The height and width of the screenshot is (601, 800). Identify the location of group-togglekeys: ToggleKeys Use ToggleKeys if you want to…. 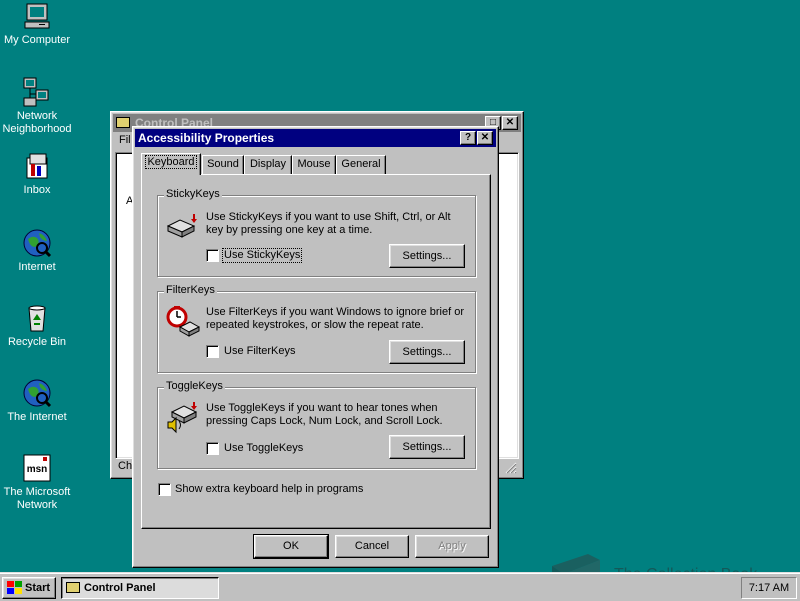
(316, 424).